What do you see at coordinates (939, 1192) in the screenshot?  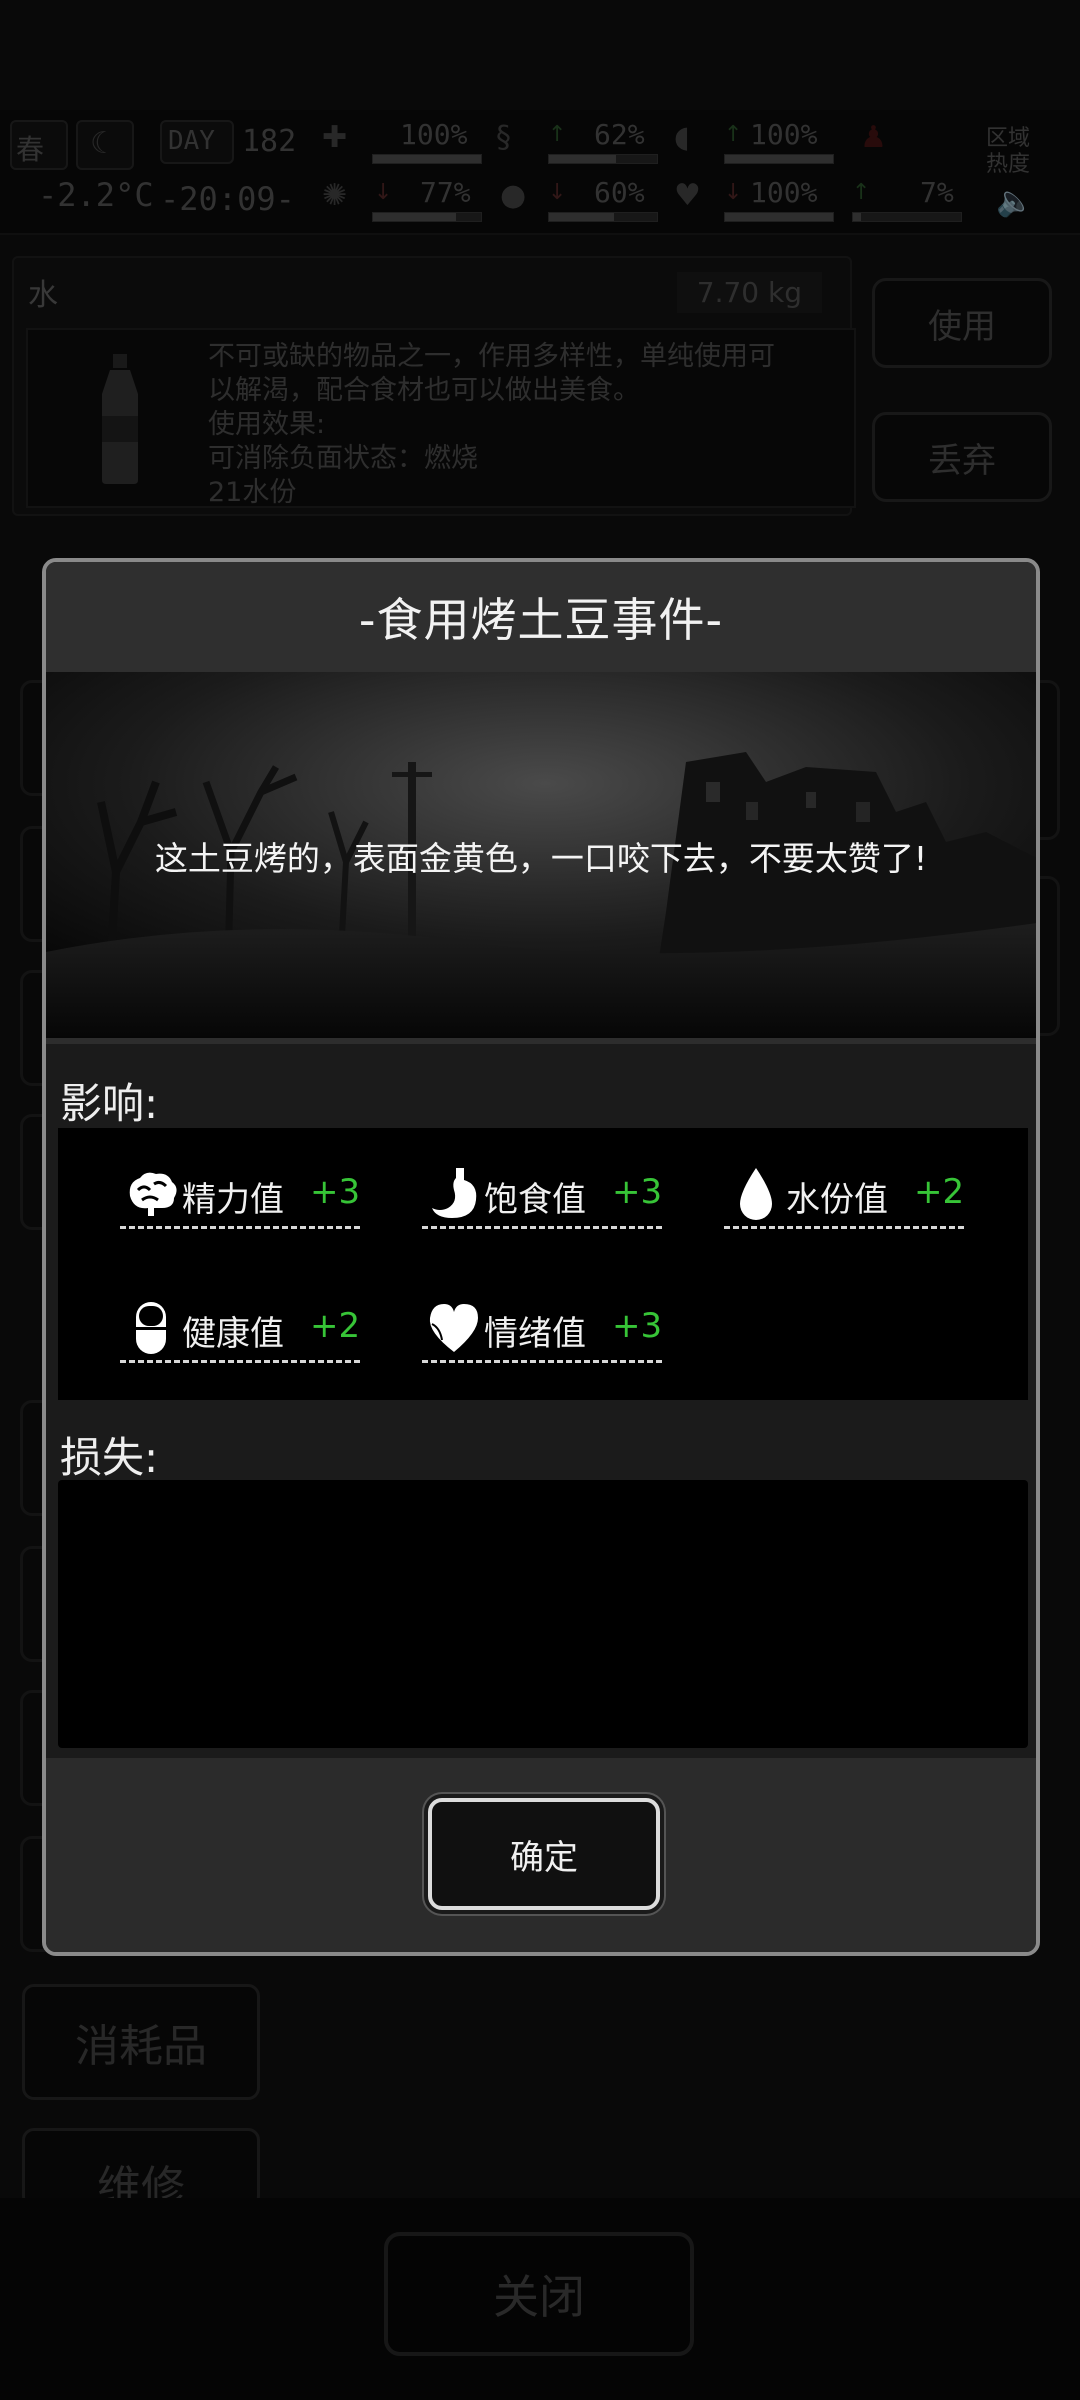 I see `effect-water-value: +2` at bounding box center [939, 1192].